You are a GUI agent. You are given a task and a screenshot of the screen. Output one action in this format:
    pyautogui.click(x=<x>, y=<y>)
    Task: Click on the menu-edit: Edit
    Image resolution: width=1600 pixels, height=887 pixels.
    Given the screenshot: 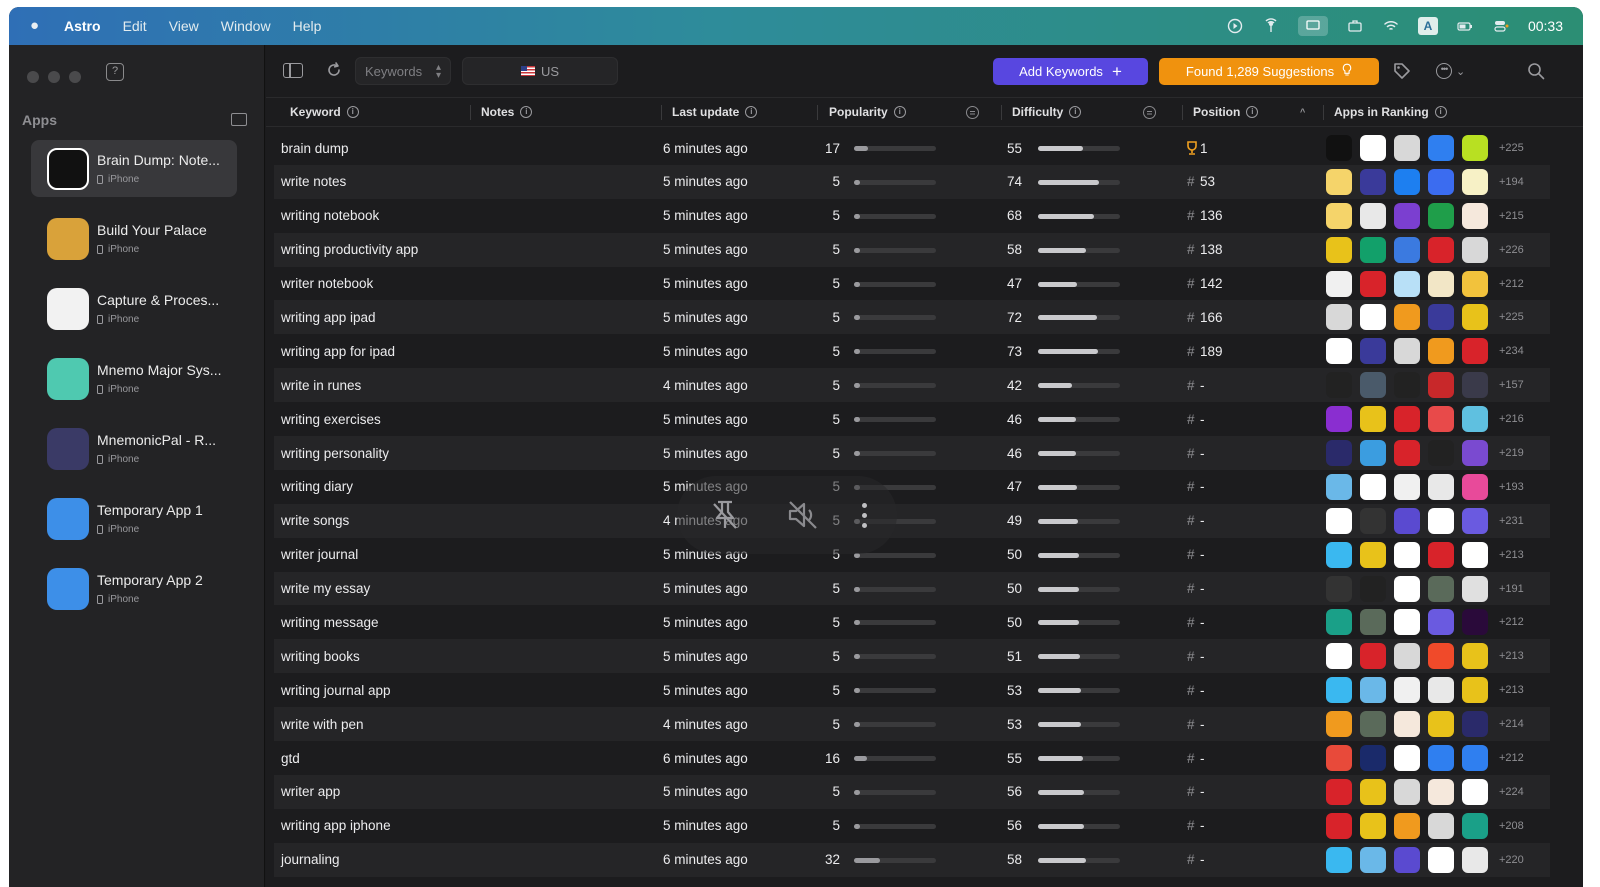 What is the action you would take?
    pyautogui.click(x=135, y=26)
    